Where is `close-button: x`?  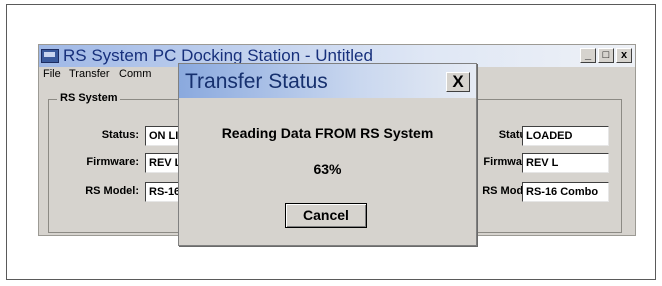 close-button: x is located at coordinates (624, 55).